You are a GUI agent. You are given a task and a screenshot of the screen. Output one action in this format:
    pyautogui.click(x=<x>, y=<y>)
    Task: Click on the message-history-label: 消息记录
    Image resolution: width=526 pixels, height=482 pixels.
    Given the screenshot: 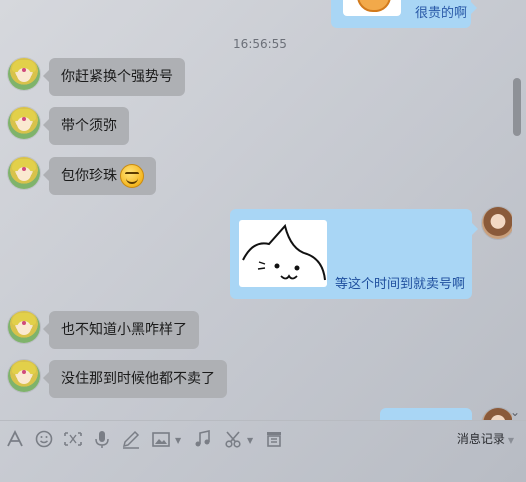 What is the action you would take?
    pyautogui.click(x=480, y=439)
    